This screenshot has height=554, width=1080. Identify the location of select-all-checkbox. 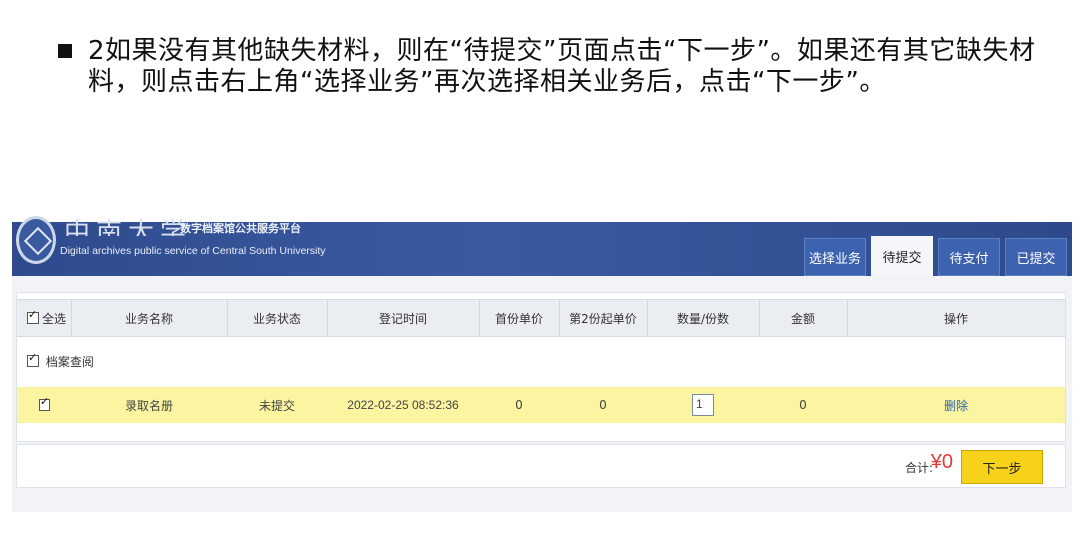
(33, 316).